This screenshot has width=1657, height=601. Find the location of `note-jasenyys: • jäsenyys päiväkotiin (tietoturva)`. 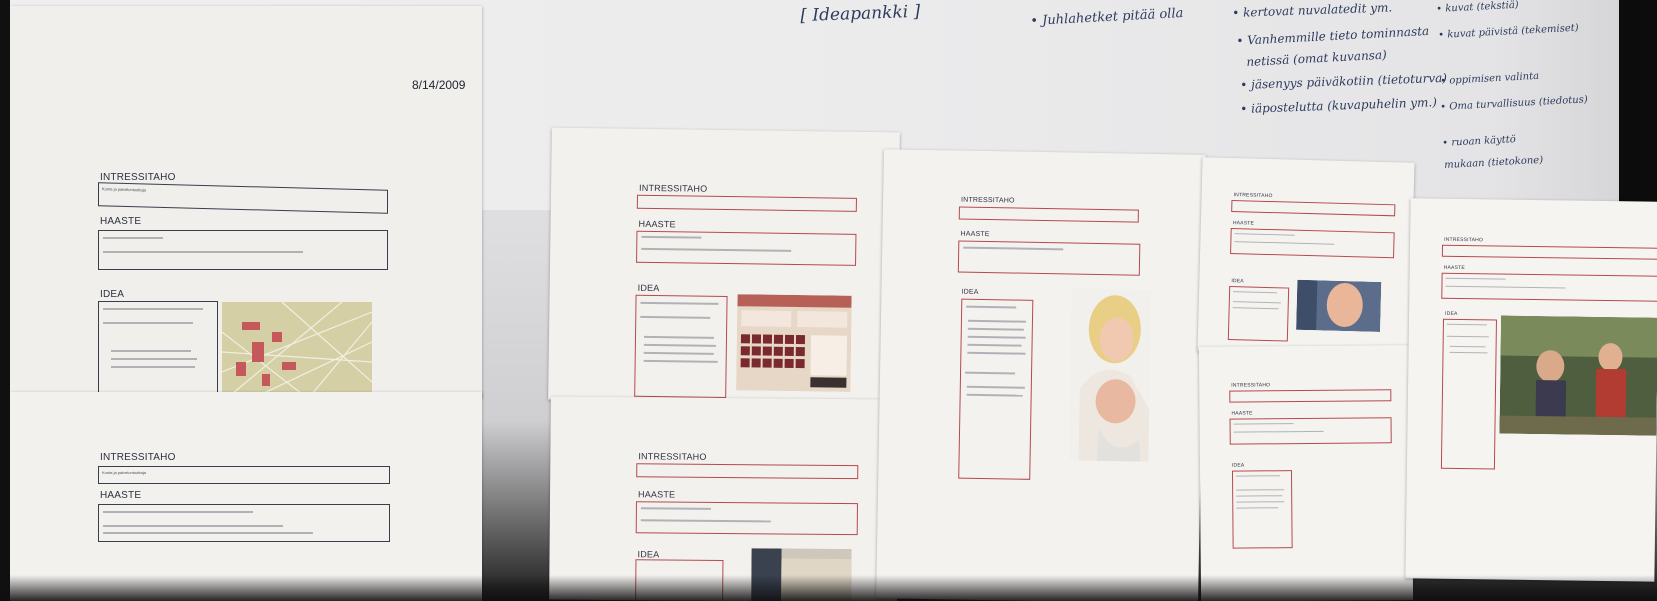

note-jasenyys: • jäsenyys päiväkotiin (tietoturva) is located at coordinates (1344, 81).